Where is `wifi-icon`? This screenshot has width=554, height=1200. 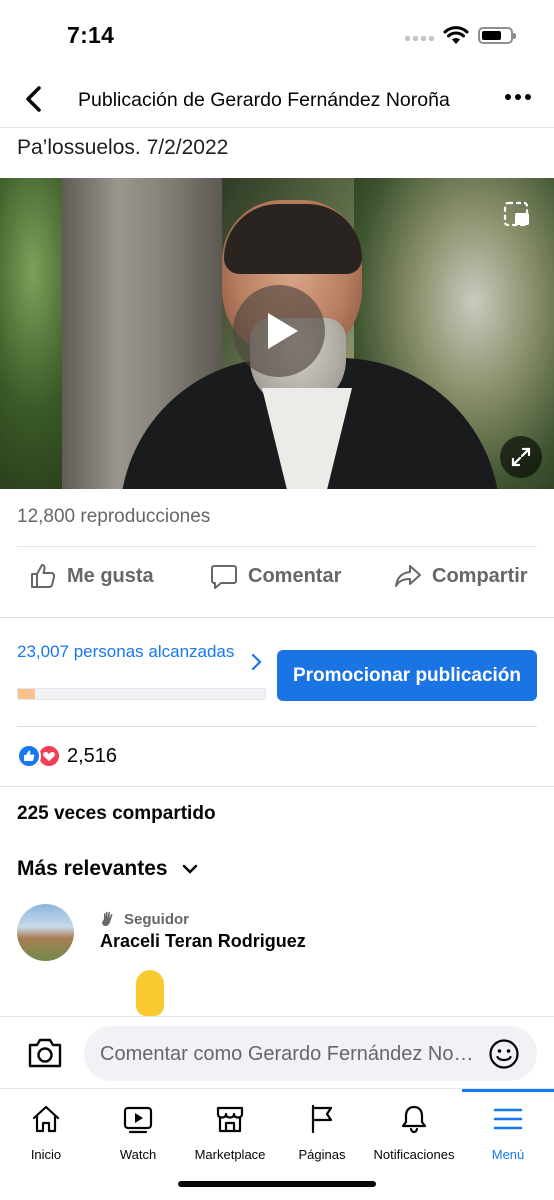
wifi-icon is located at coordinates (456, 35).